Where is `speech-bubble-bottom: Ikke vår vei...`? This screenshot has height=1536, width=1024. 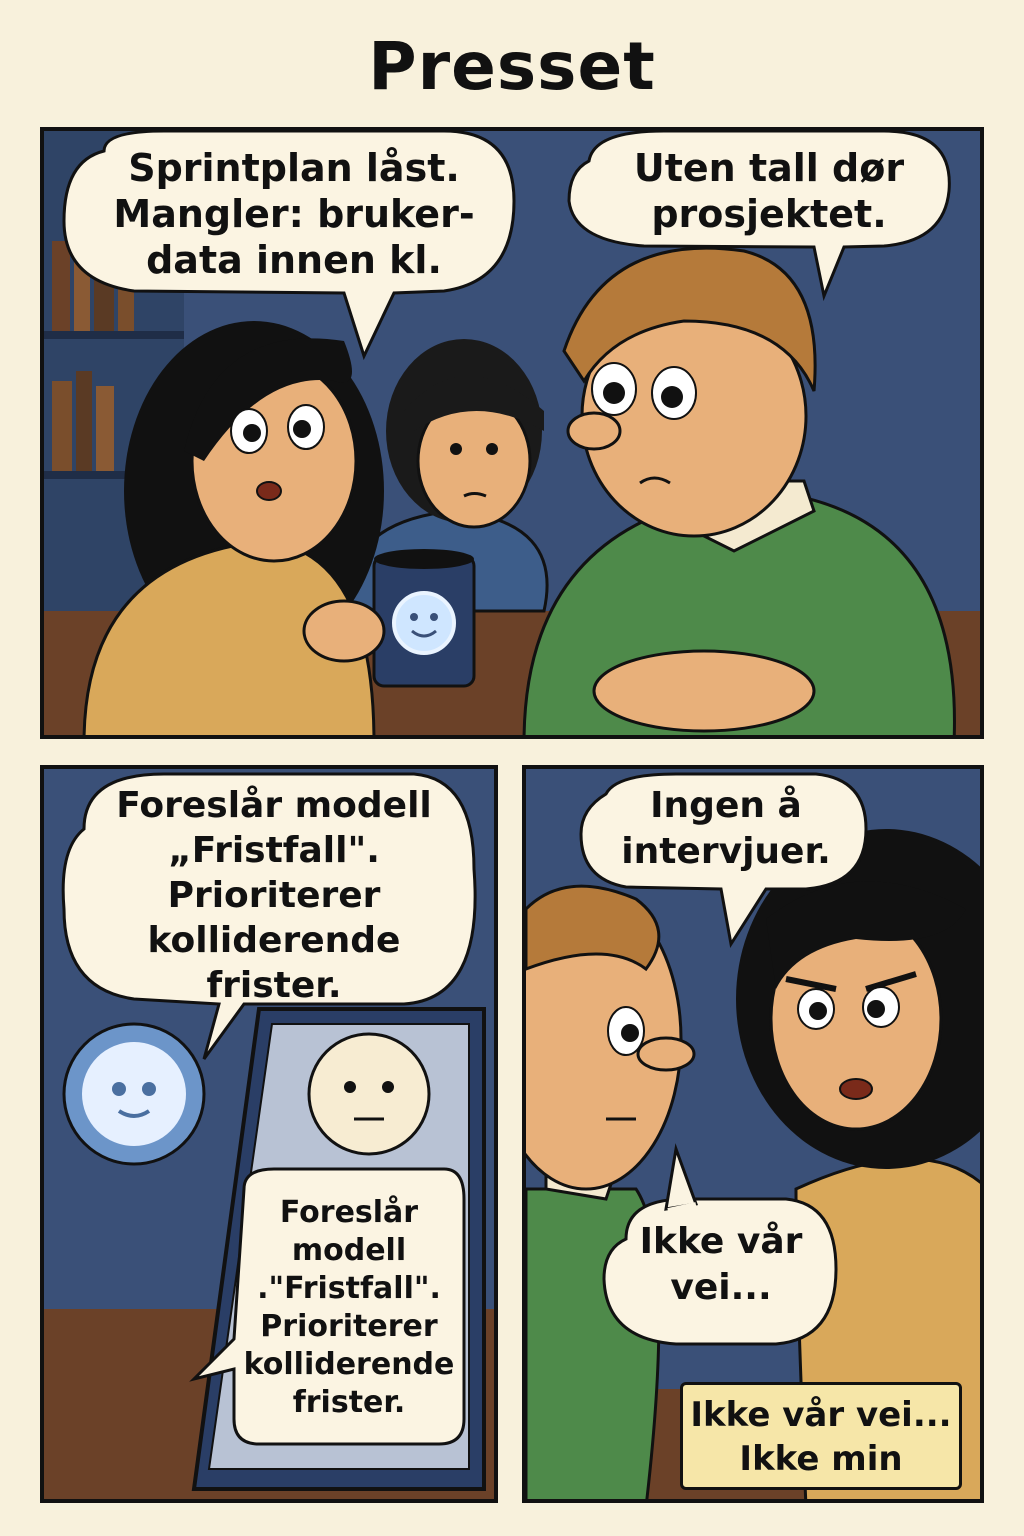
speech-bubble-bottom: Ikke vår vei... is located at coordinates (721, 1265).